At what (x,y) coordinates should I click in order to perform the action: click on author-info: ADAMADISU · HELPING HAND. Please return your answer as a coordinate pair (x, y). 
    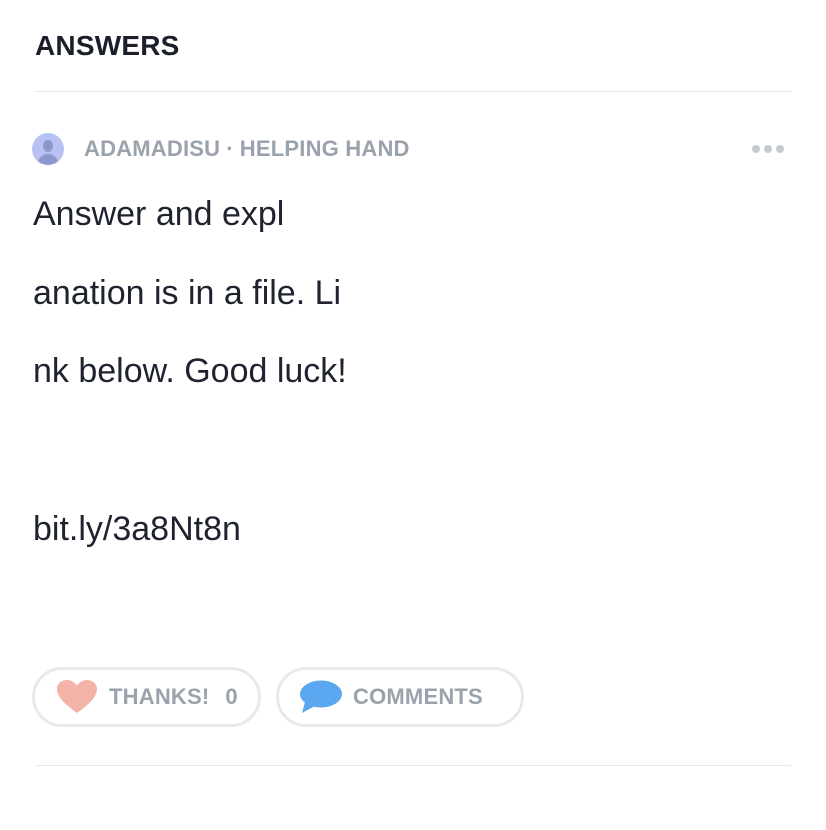
    Looking at the image, I should click on (247, 149).